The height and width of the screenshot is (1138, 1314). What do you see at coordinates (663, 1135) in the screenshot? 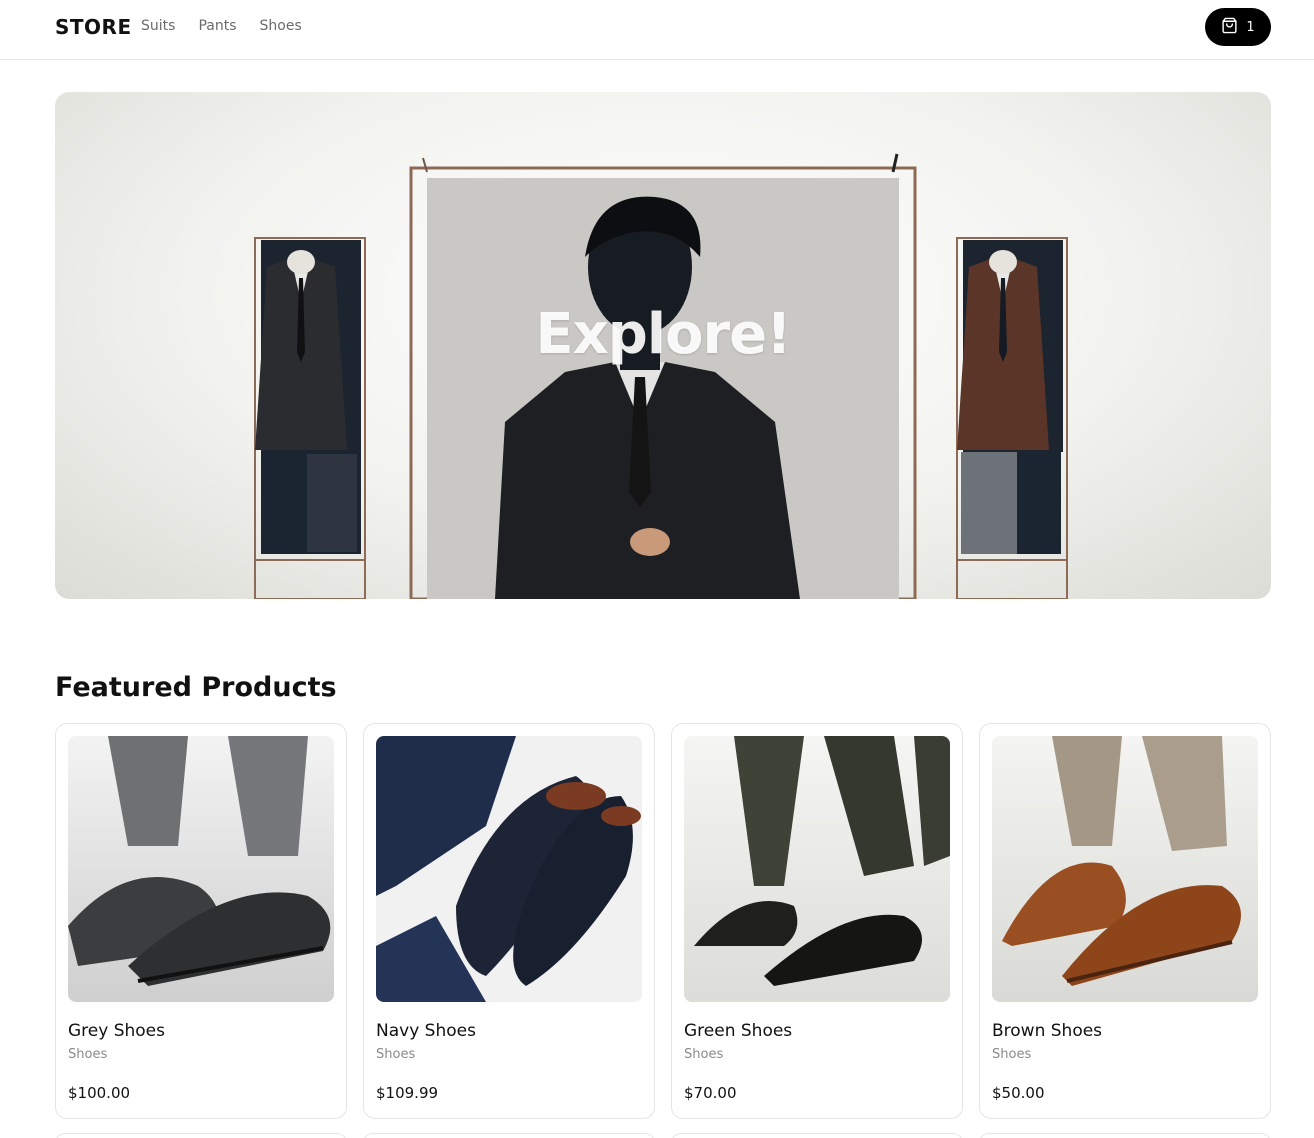
I see `next-product-row` at bounding box center [663, 1135].